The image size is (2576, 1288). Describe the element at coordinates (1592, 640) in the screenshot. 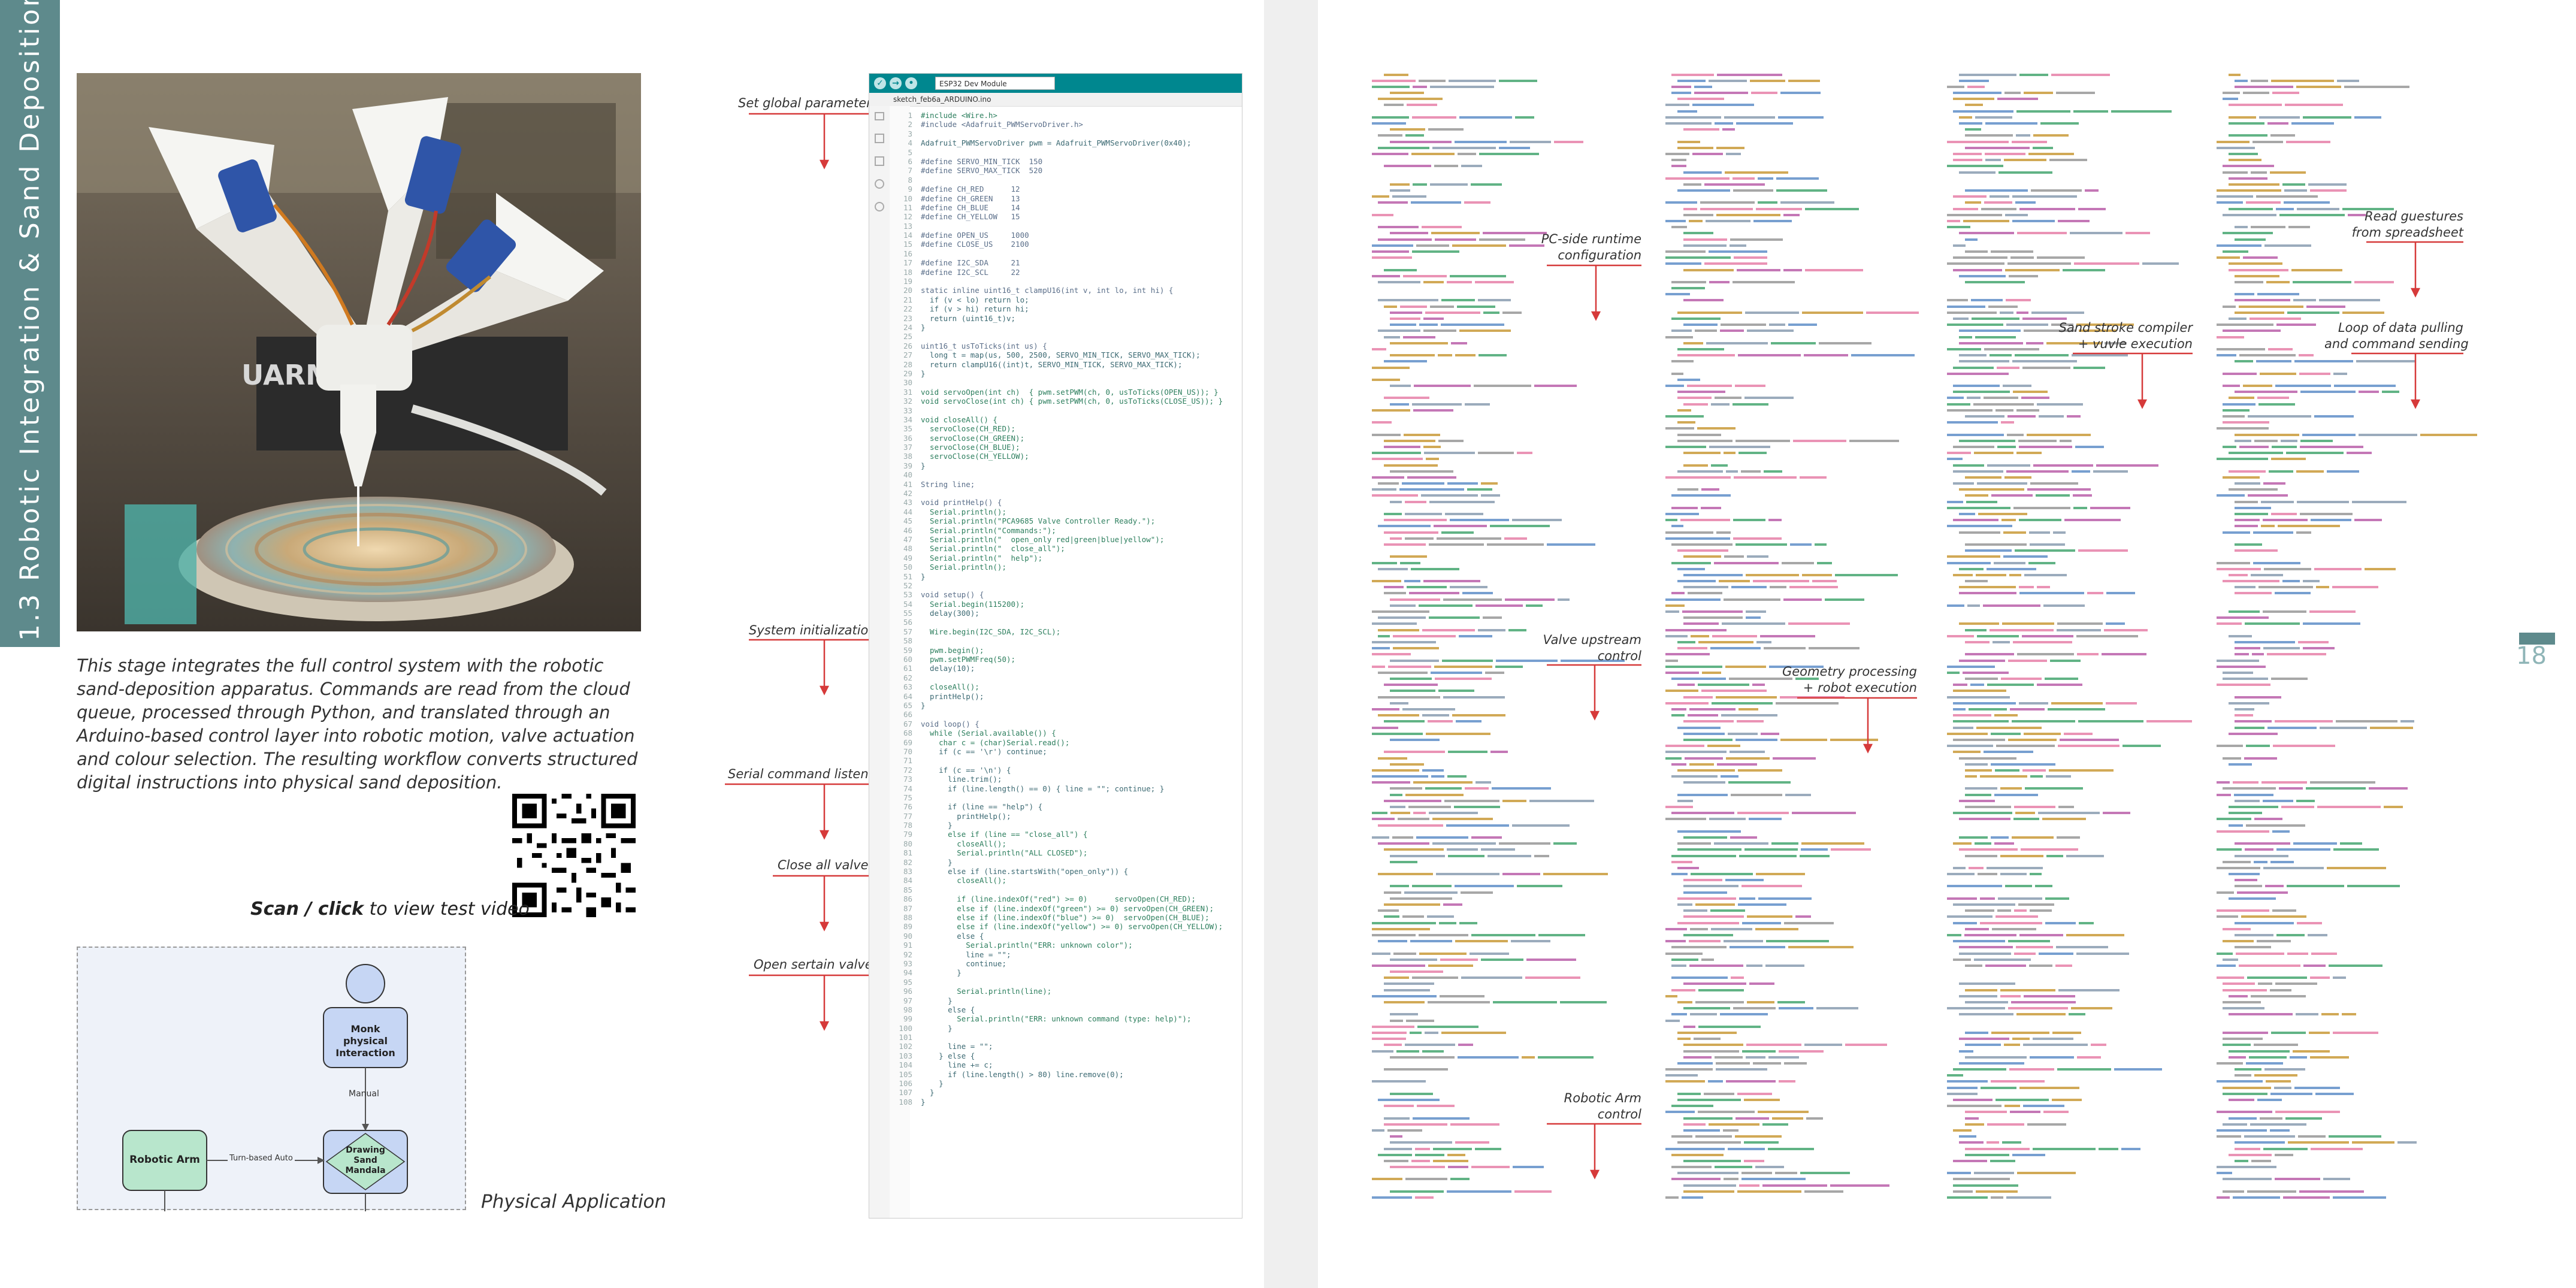

I see `valve-upstream-1: Valve upstream` at that location.